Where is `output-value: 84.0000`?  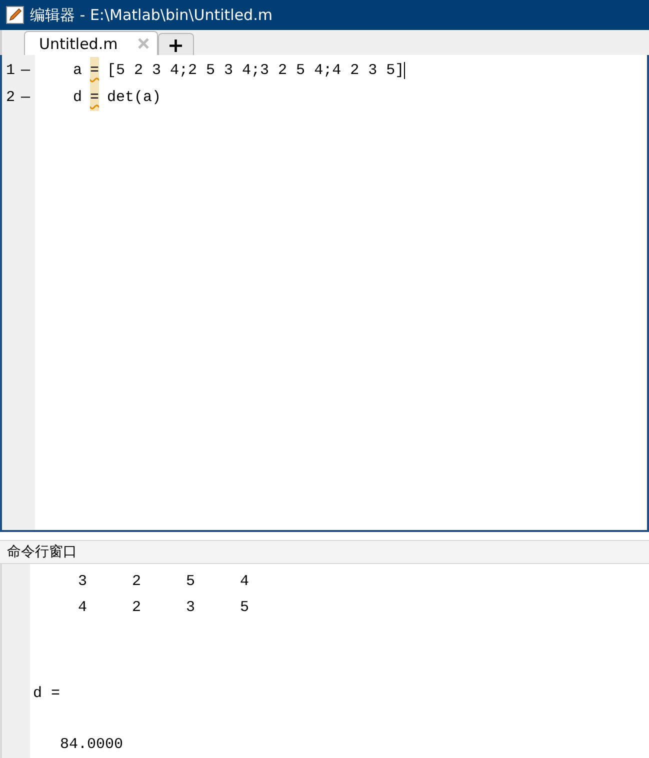
output-value: 84.0000 is located at coordinates (91, 744).